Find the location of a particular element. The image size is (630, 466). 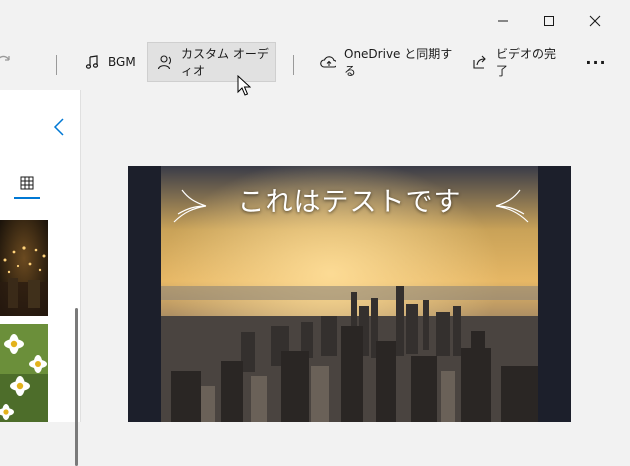

mouse-cursor-icon is located at coordinates (244, 85).